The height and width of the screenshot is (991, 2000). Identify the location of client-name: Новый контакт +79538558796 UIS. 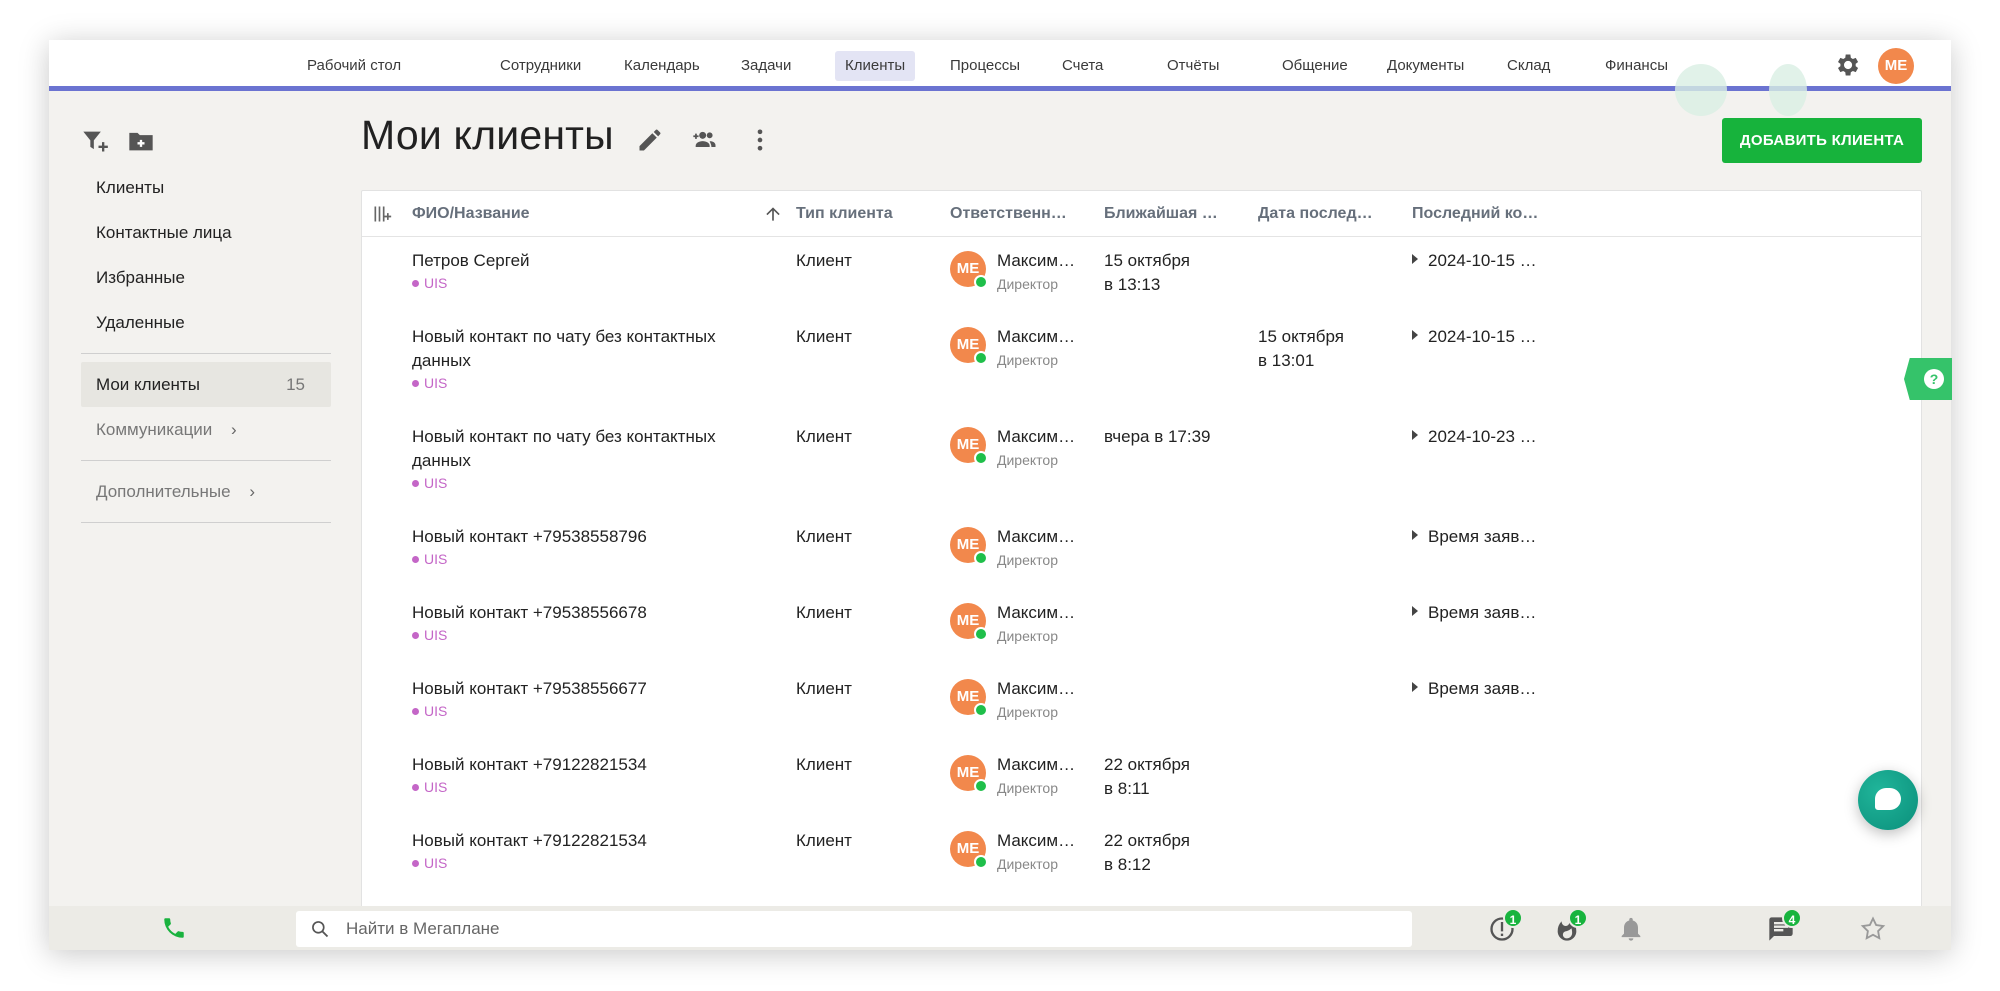
(584, 547).